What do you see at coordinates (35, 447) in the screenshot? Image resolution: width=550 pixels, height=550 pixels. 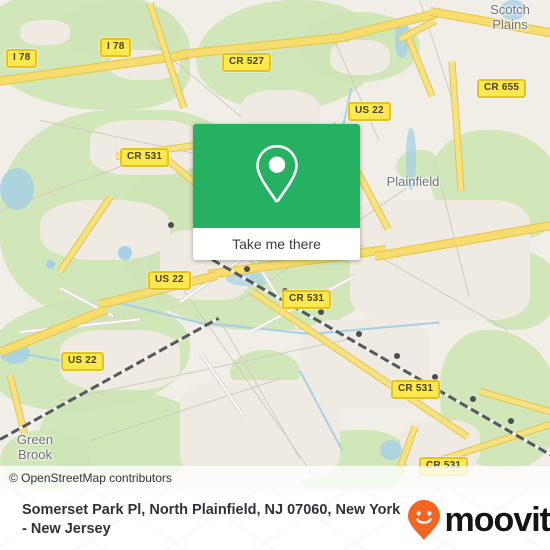 I see `place-label: Green Brook` at bounding box center [35, 447].